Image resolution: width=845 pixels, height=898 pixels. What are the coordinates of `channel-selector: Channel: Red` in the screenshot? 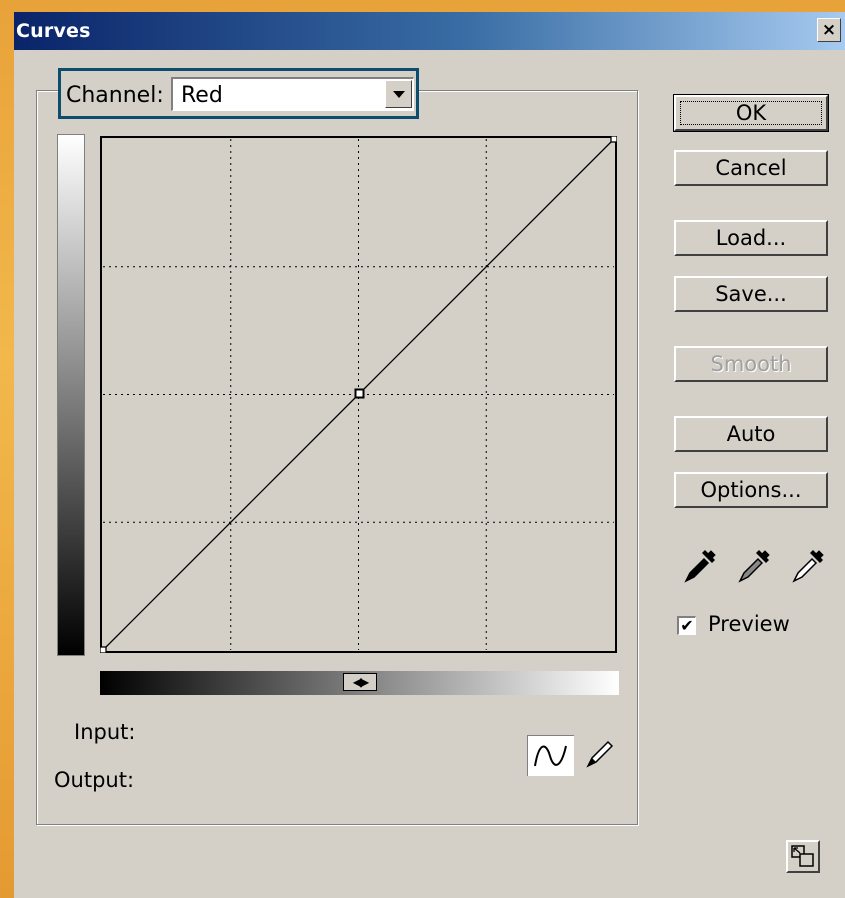 It's located at (238, 93).